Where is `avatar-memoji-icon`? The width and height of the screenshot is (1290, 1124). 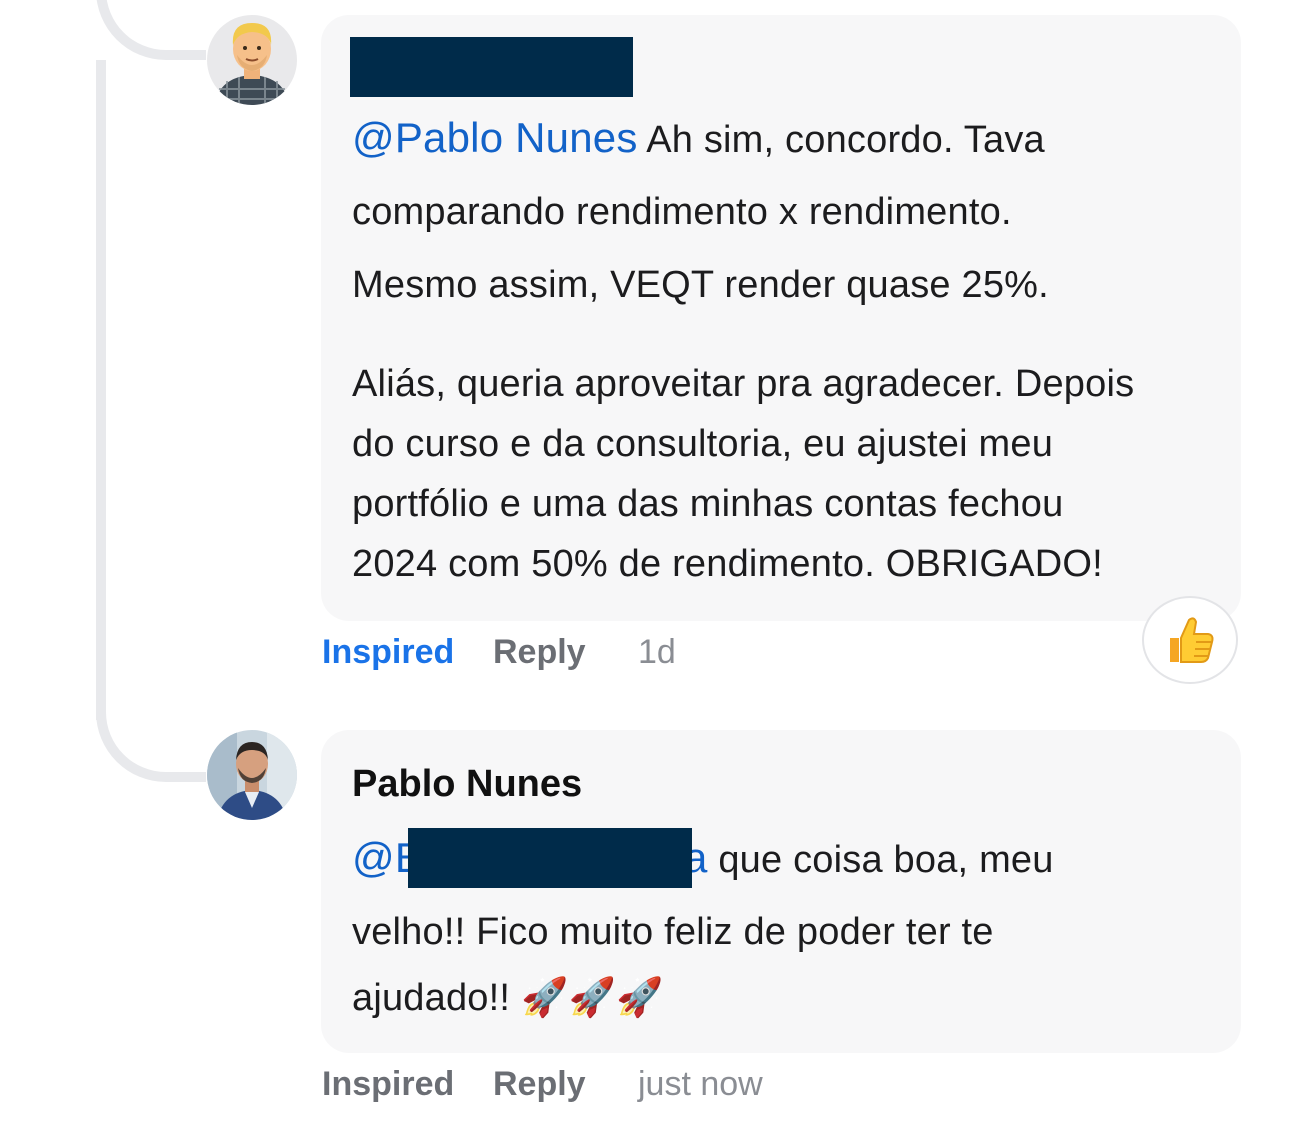
avatar-memoji-icon is located at coordinates (252, 60).